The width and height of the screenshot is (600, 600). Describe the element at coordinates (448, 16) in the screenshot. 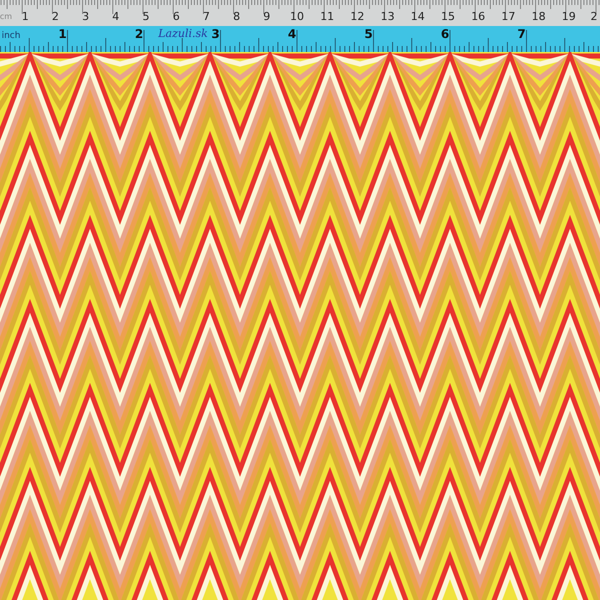

I see `ruler-number: 15` at that location.